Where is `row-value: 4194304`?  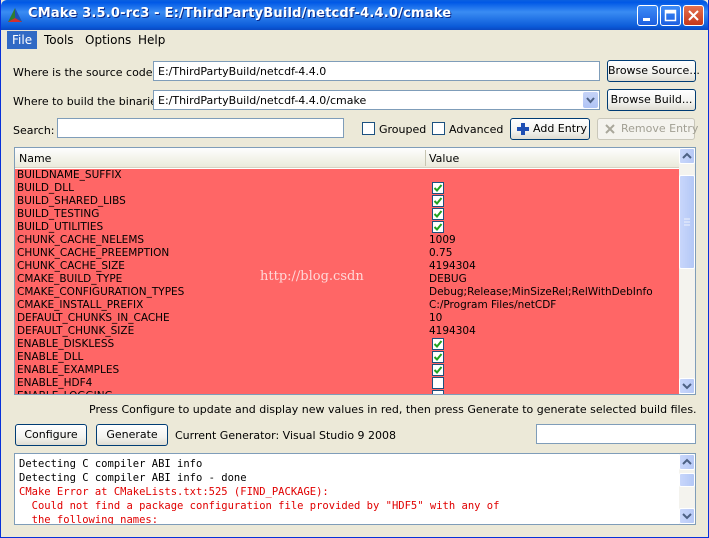
row-value: 4194304 is located at coordinates (452, 331).